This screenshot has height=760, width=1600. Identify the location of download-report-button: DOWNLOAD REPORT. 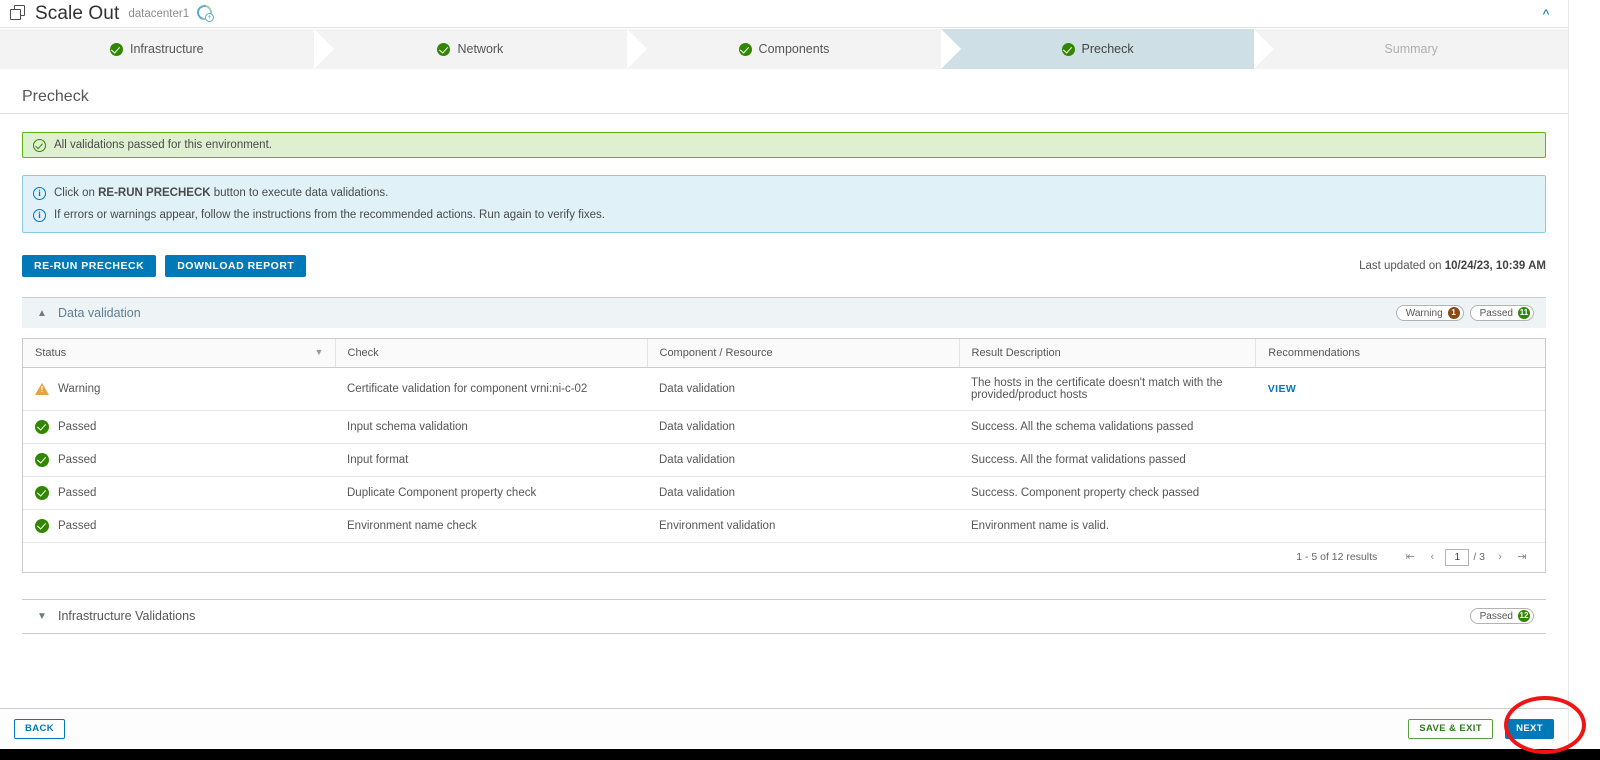
(236, 266).